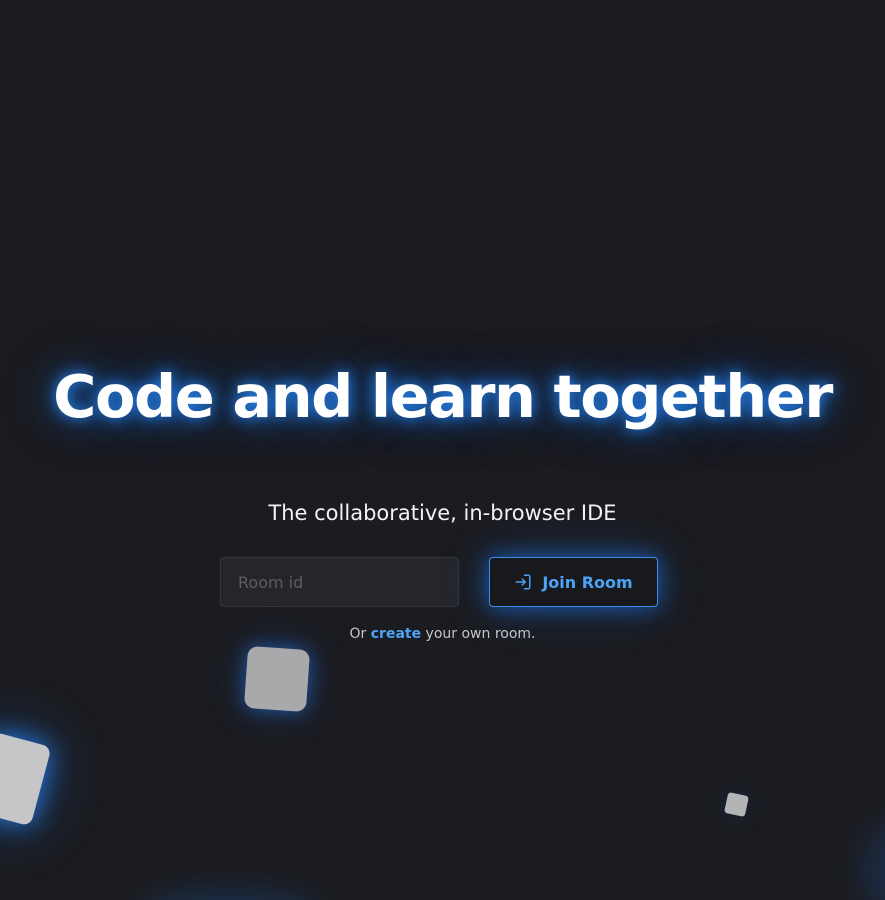 The width and height of the screenshot is (885, 900). Describe the element at coordinates (358, 634) in the screenshot. I see `hint-prefix: Or` at that location.